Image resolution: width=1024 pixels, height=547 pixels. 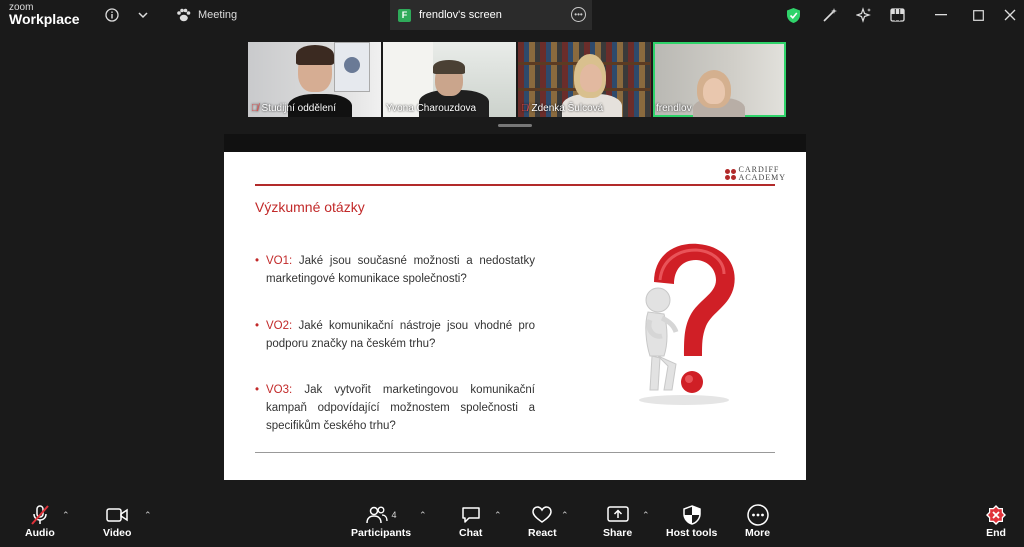 I want to click on more-options-icon: •••, so click(x=578, y=14).